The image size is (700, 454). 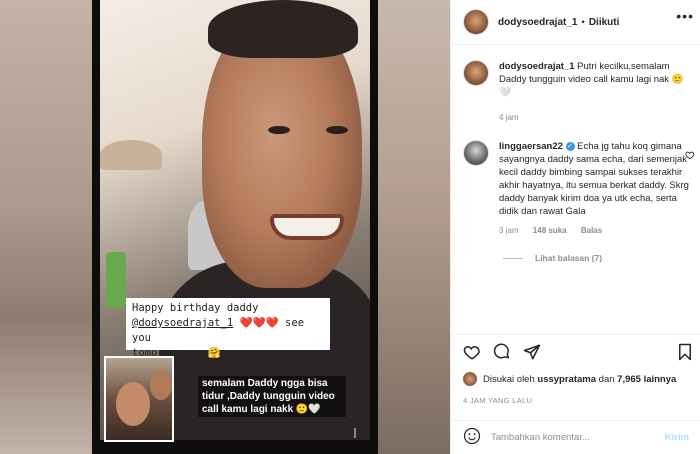 What do you see at coordinates (606, 379) in the screenshot?
I see `likes-connector: dan` at bounding box center [606, 379].